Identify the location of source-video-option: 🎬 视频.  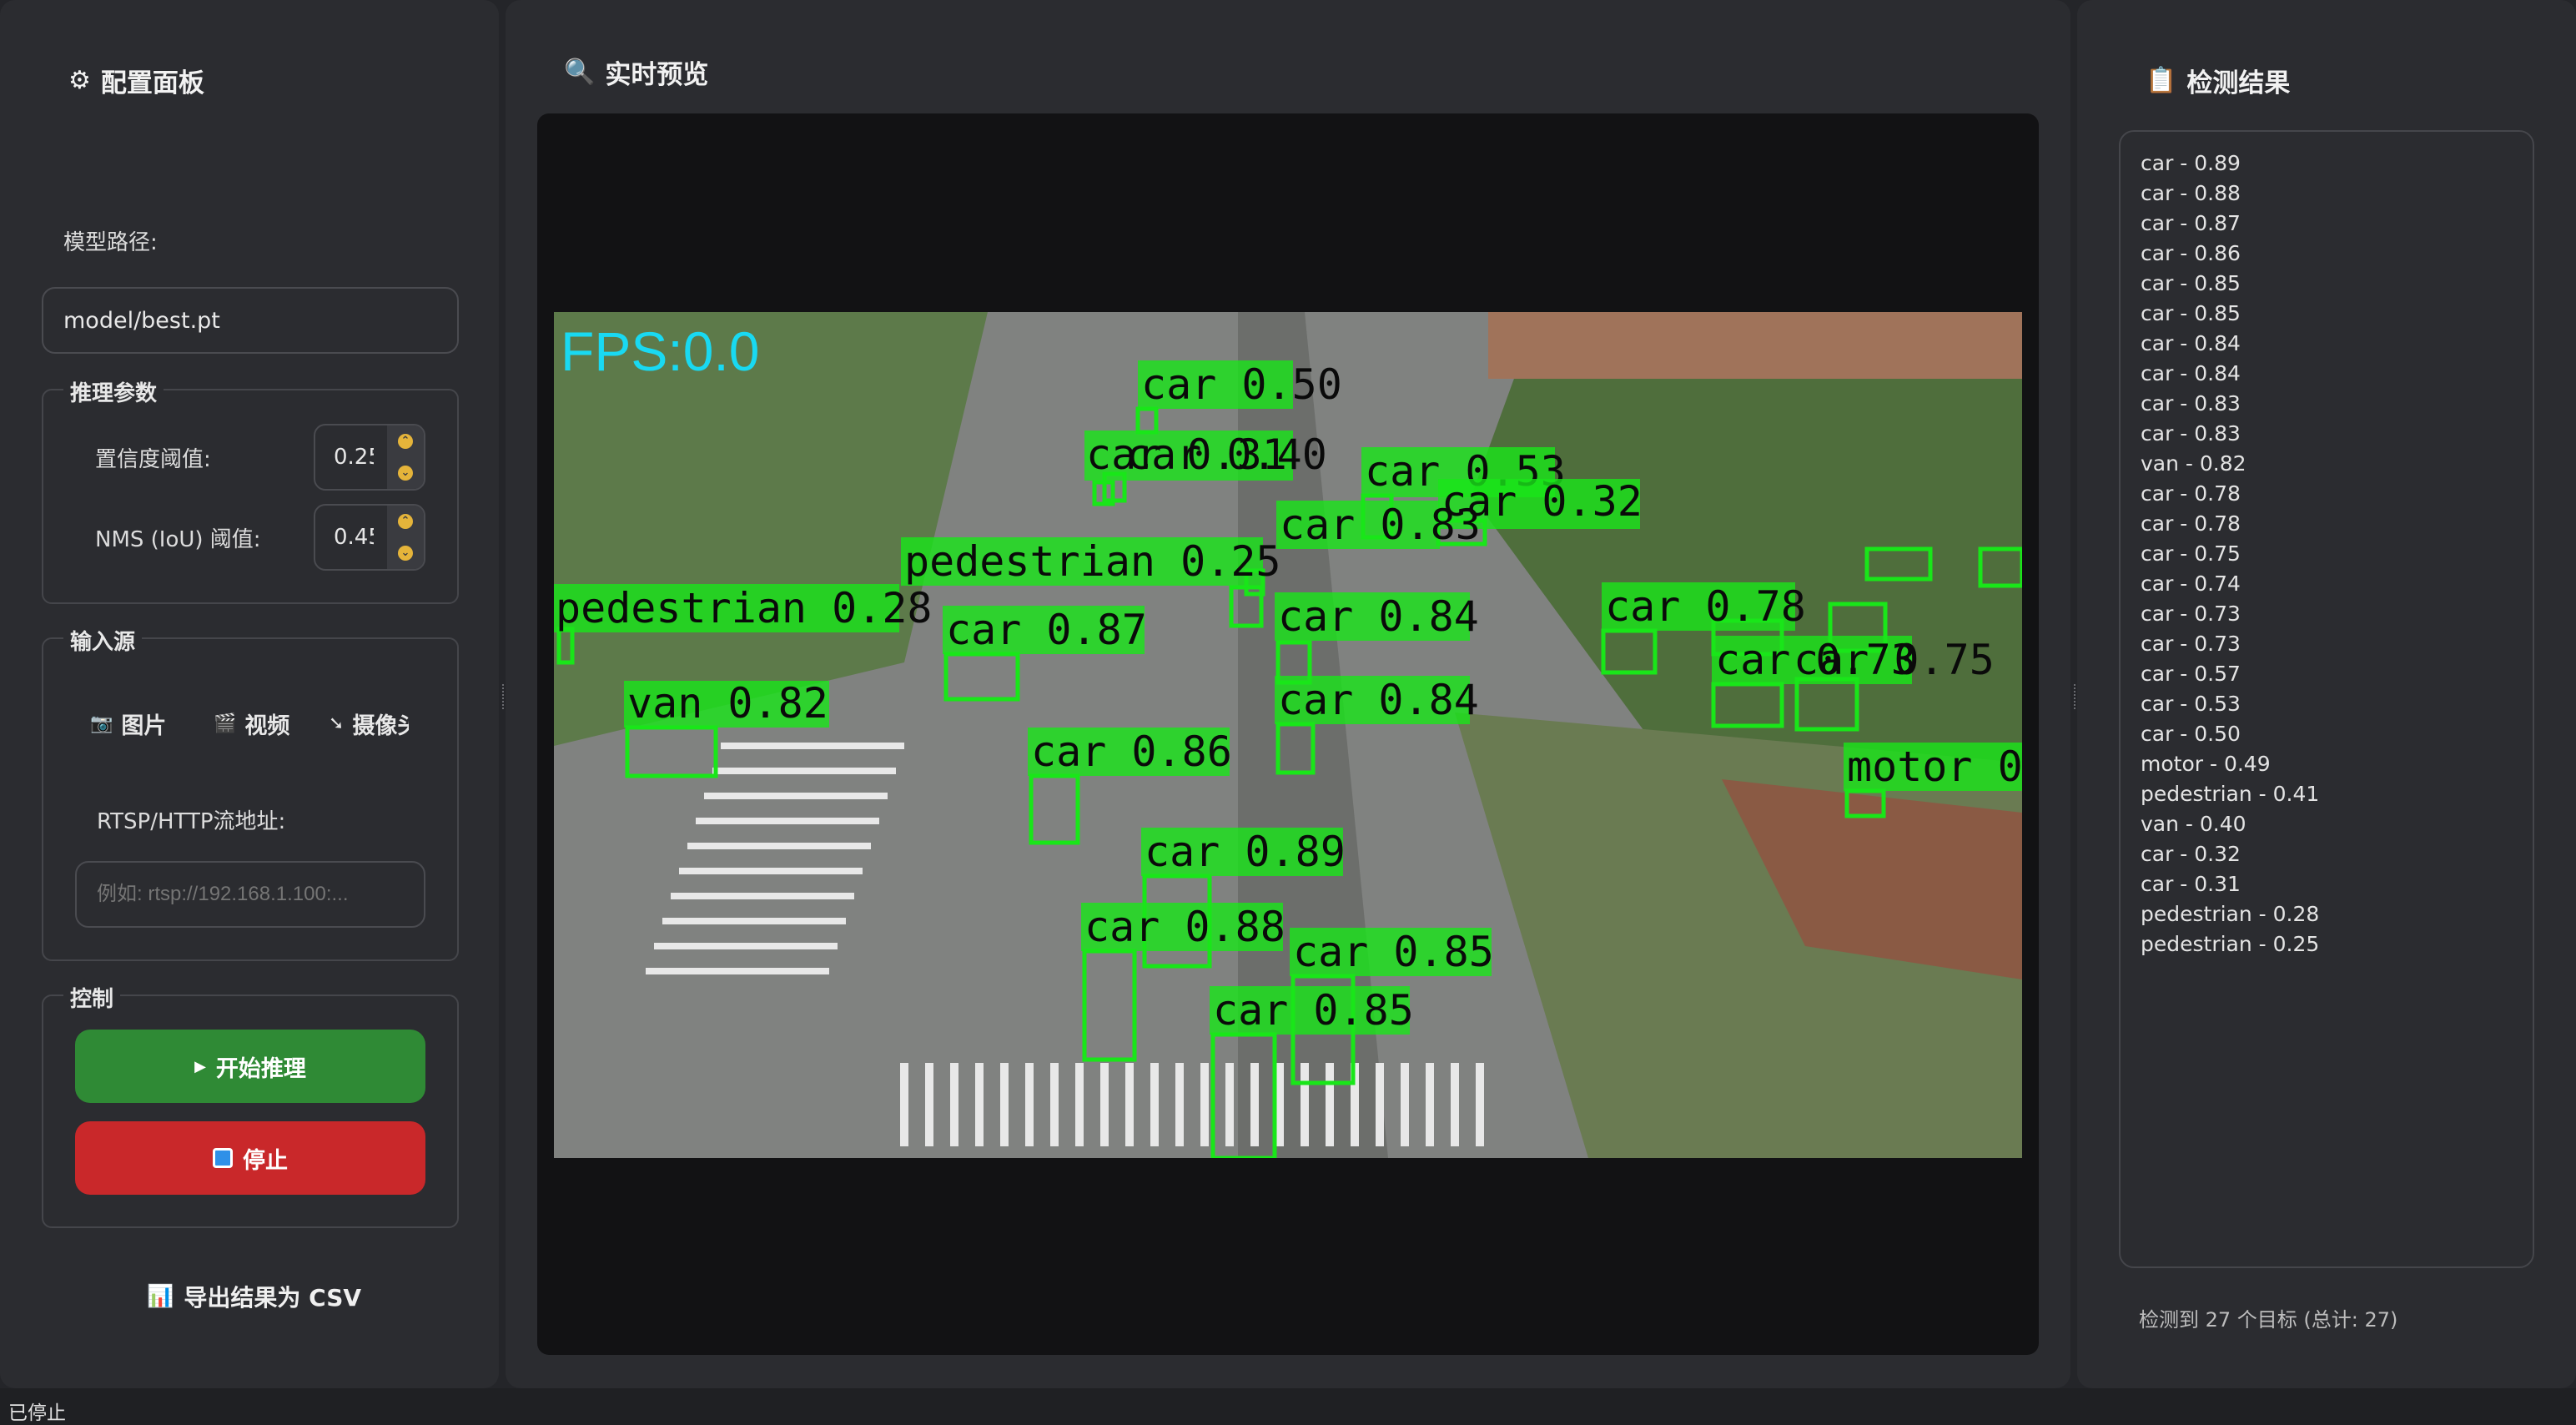
(251, 723).